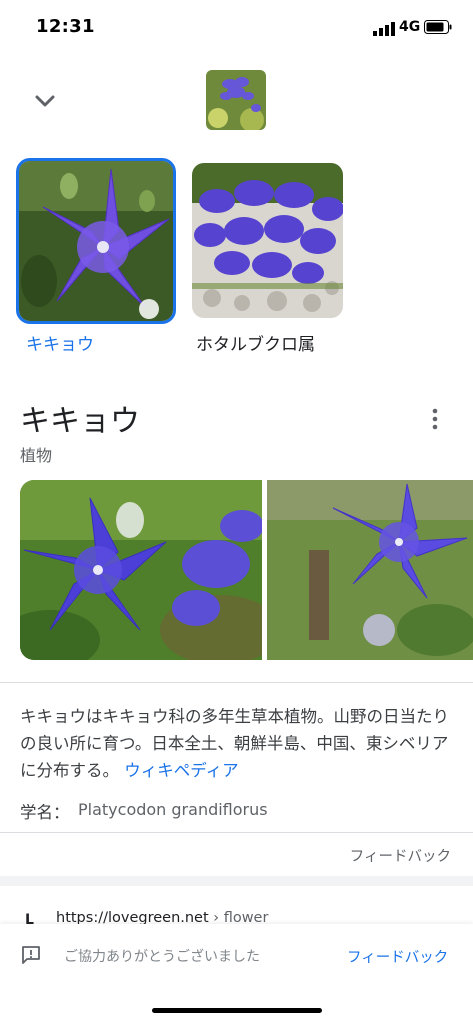  Describe the element at coordinates (255, 342) in the screenshot. I see `candidate-label-hotarubukuro: ホタルブクロ属` at that location.